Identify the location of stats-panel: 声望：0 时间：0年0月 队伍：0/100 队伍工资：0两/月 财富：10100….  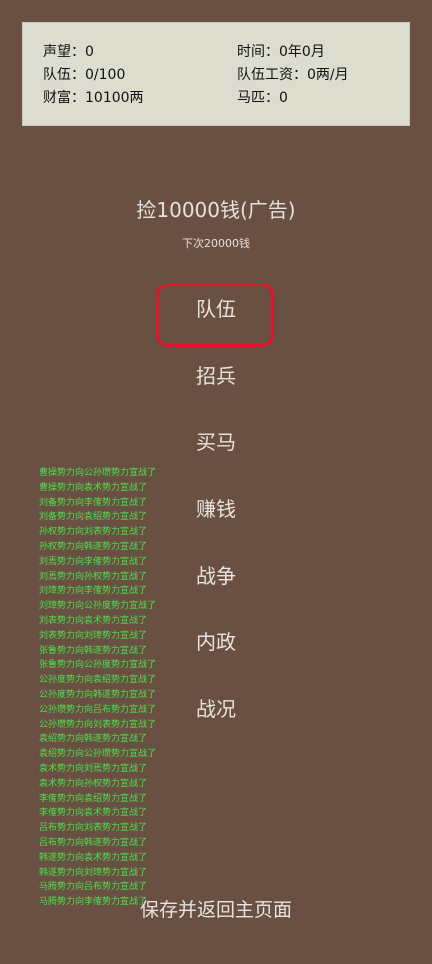
(216, 74).